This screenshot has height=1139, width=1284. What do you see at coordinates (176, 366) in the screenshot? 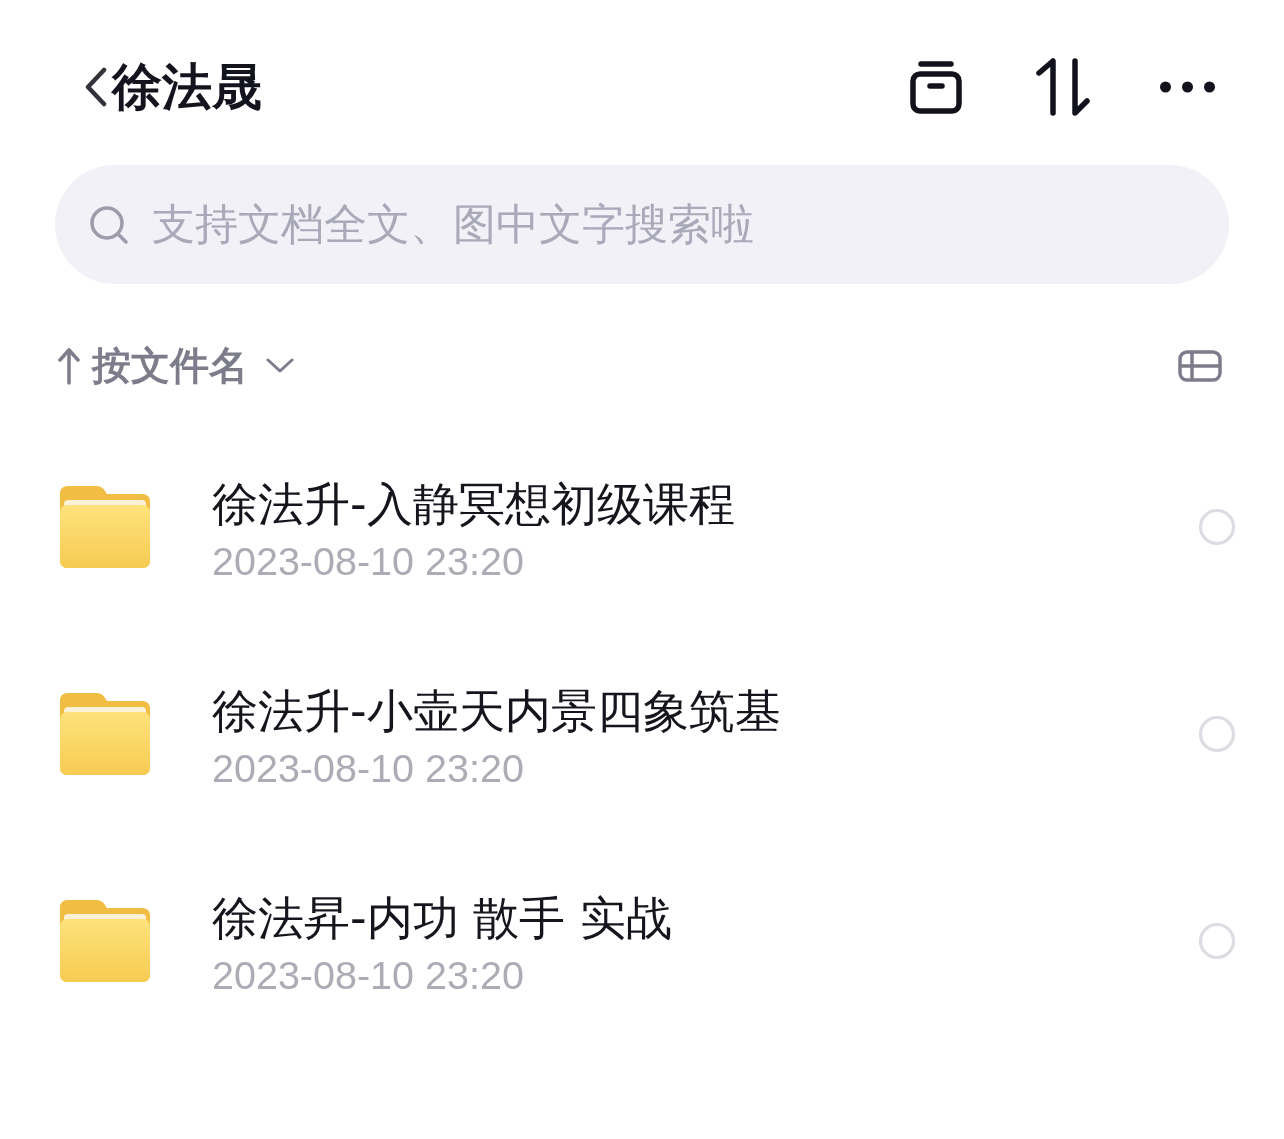
I see `sort-by-name-button: 按文件名` at bounding box center [176, 366].